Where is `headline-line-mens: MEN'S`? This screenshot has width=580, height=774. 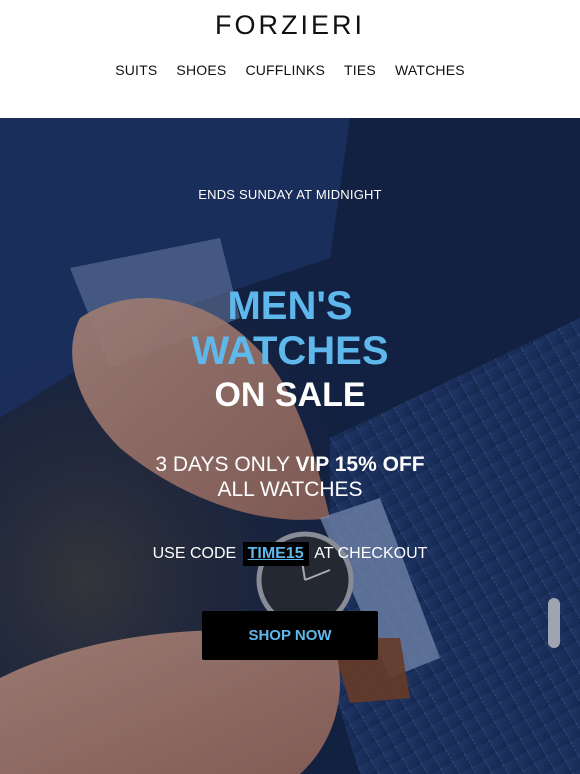
headline-line-mens: MEN'S is located at coordinates (290, 306).